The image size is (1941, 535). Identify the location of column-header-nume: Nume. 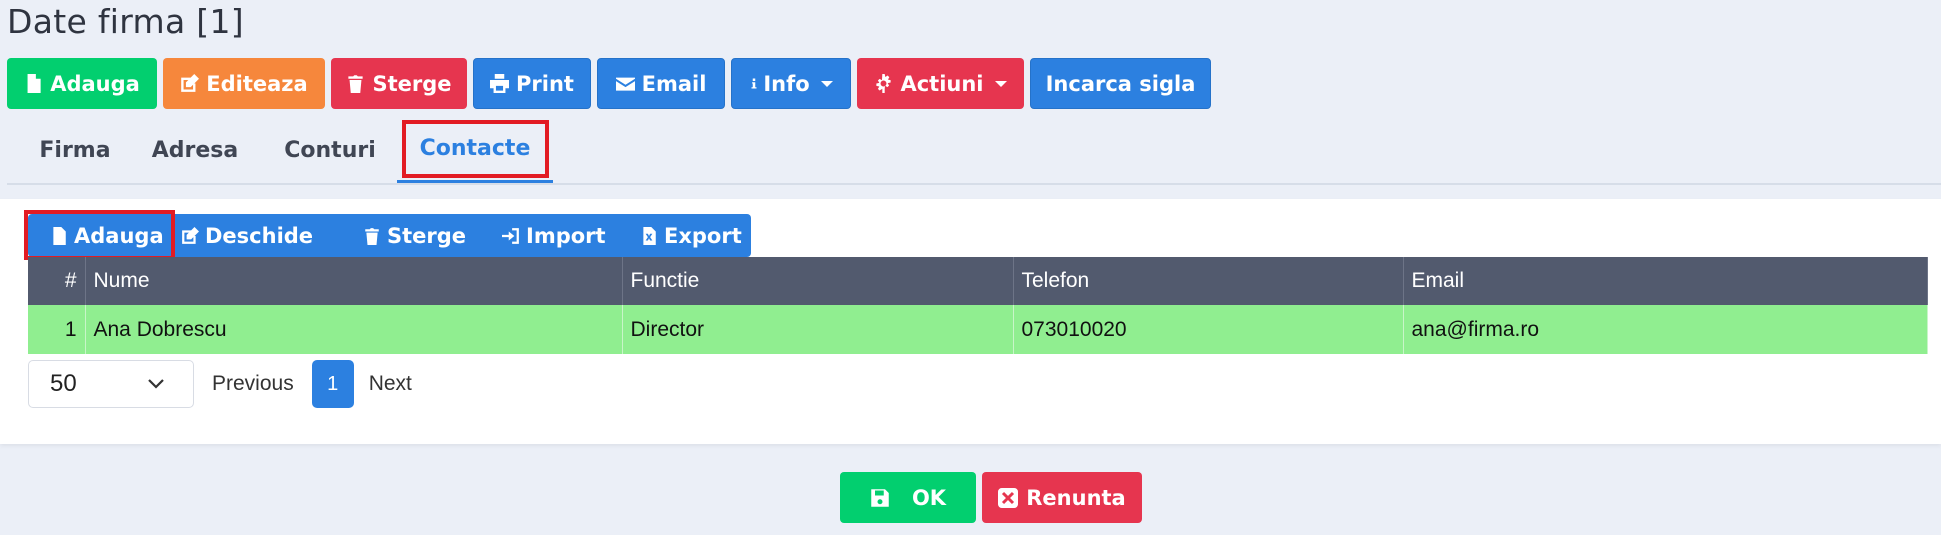
(354, 281).